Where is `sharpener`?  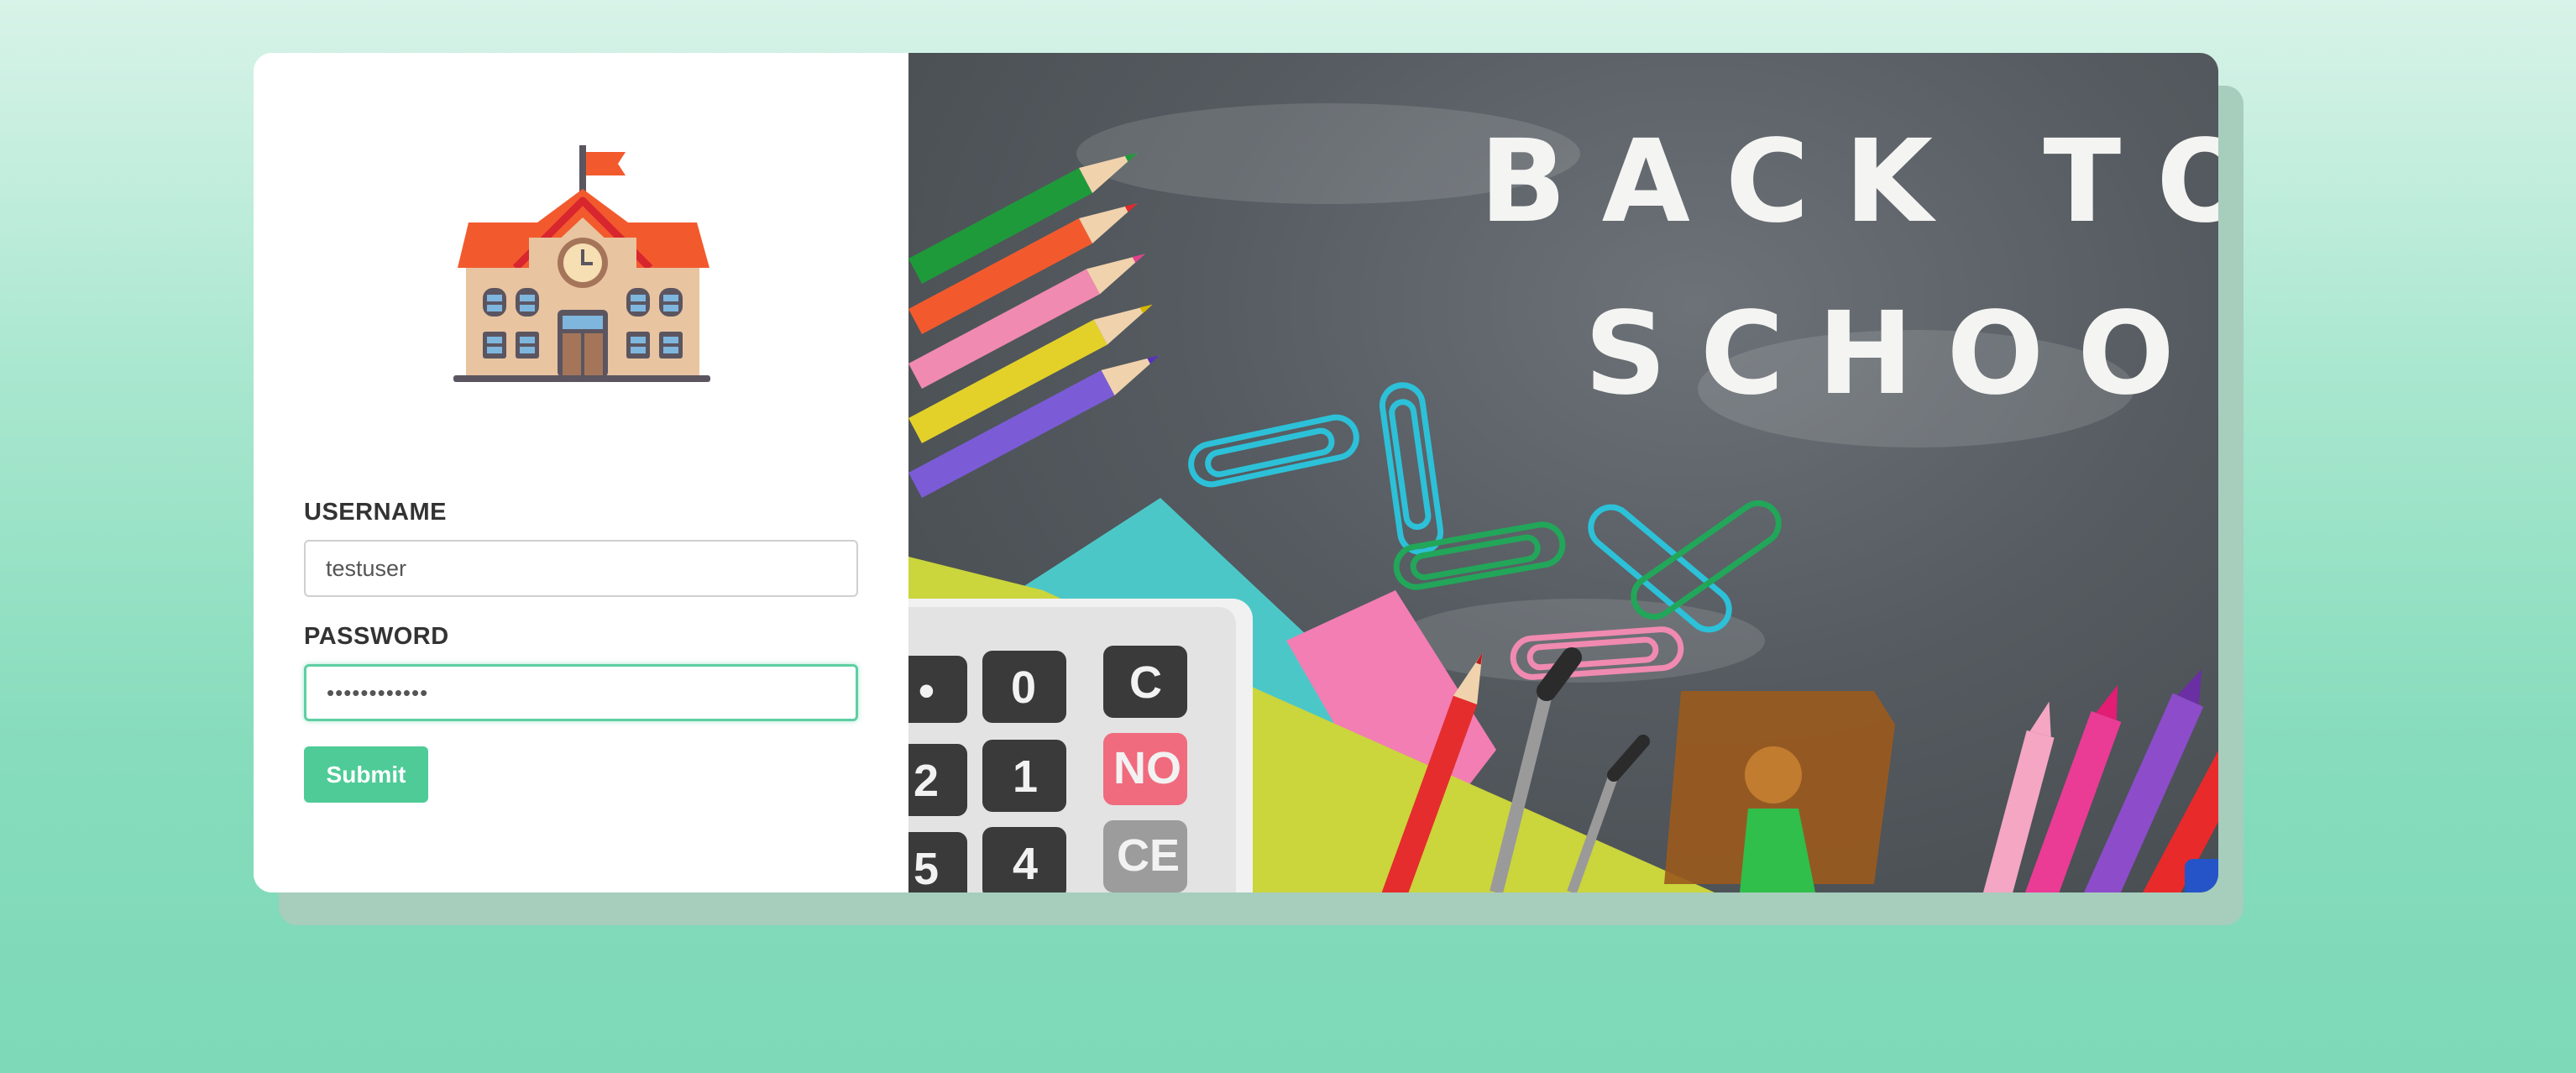
sharpener is located at coordinates (1773, 774).